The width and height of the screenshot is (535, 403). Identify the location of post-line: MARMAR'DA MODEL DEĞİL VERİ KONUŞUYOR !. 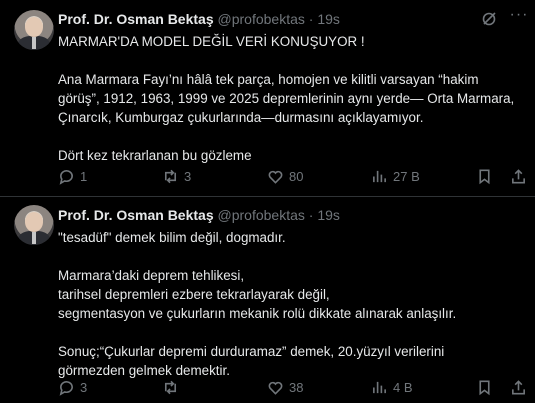
(211, 41).